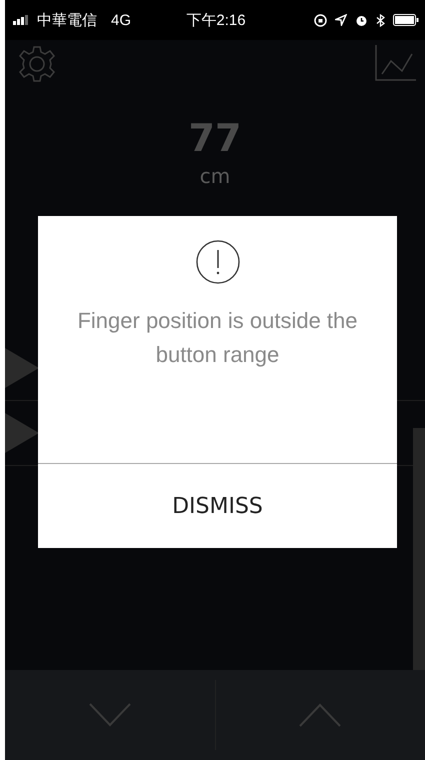 The height and width of the screenshot is (760, 425). I want to click on carrier-name: 中華電信, so click(67, 20).